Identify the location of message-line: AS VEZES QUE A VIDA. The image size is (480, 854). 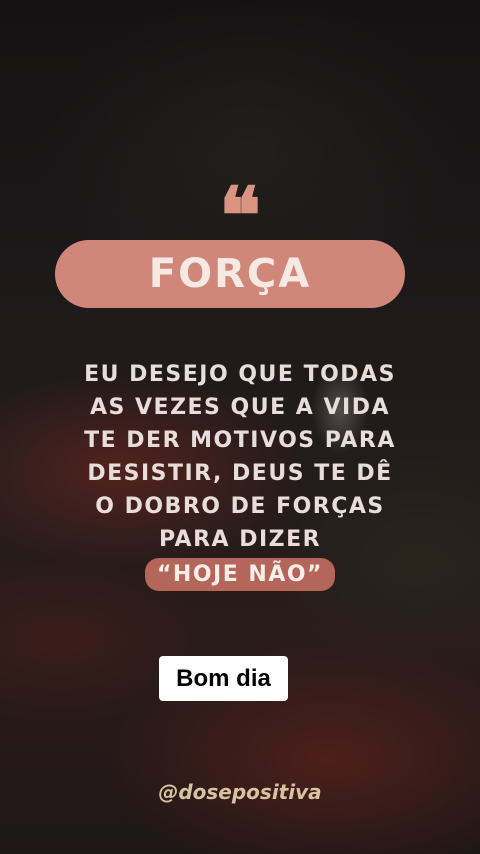
(239, 407).